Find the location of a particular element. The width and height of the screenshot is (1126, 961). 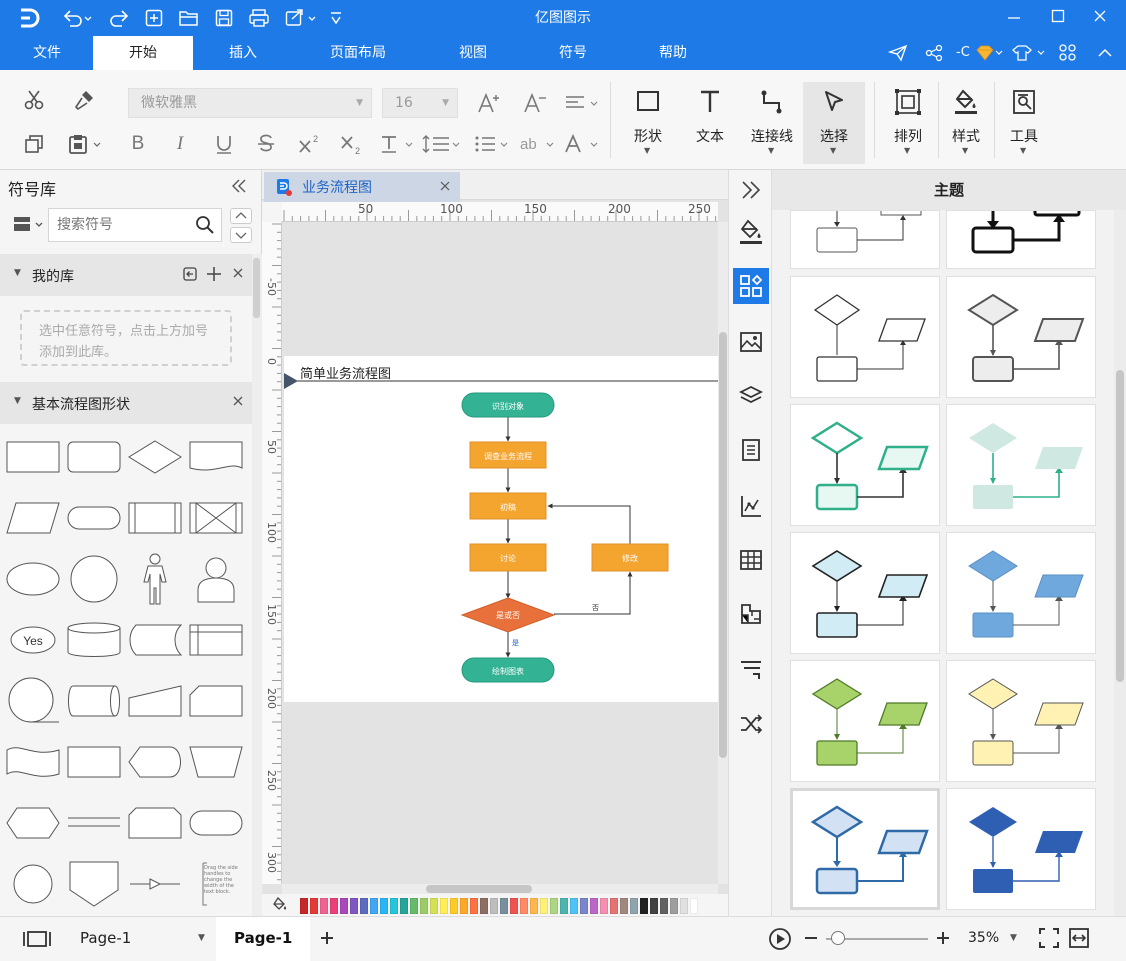

table-panel-icon is located at coordinates (751, 560).